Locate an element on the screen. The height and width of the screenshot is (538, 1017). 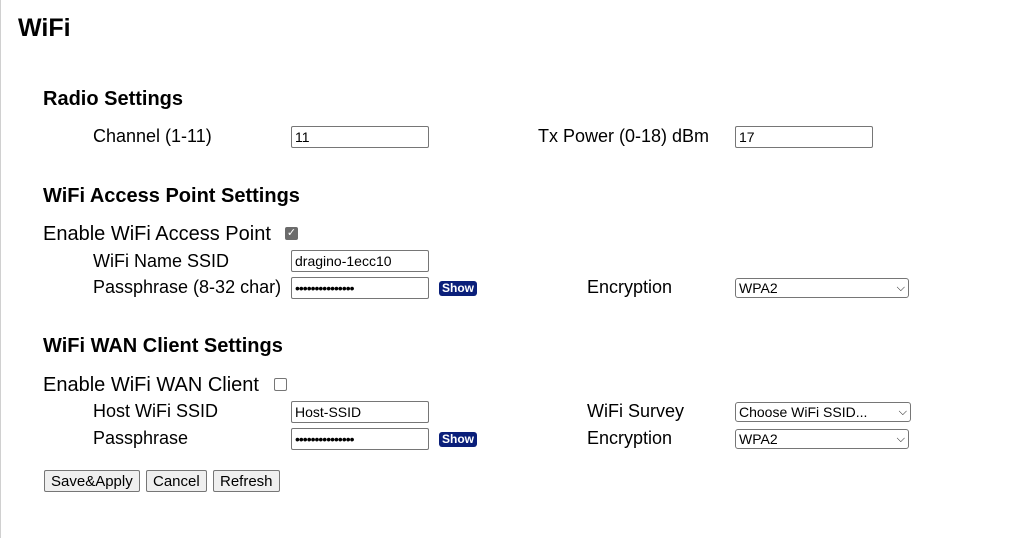
wan-enc-value: WPA2 is located at coordinates (758, 439).